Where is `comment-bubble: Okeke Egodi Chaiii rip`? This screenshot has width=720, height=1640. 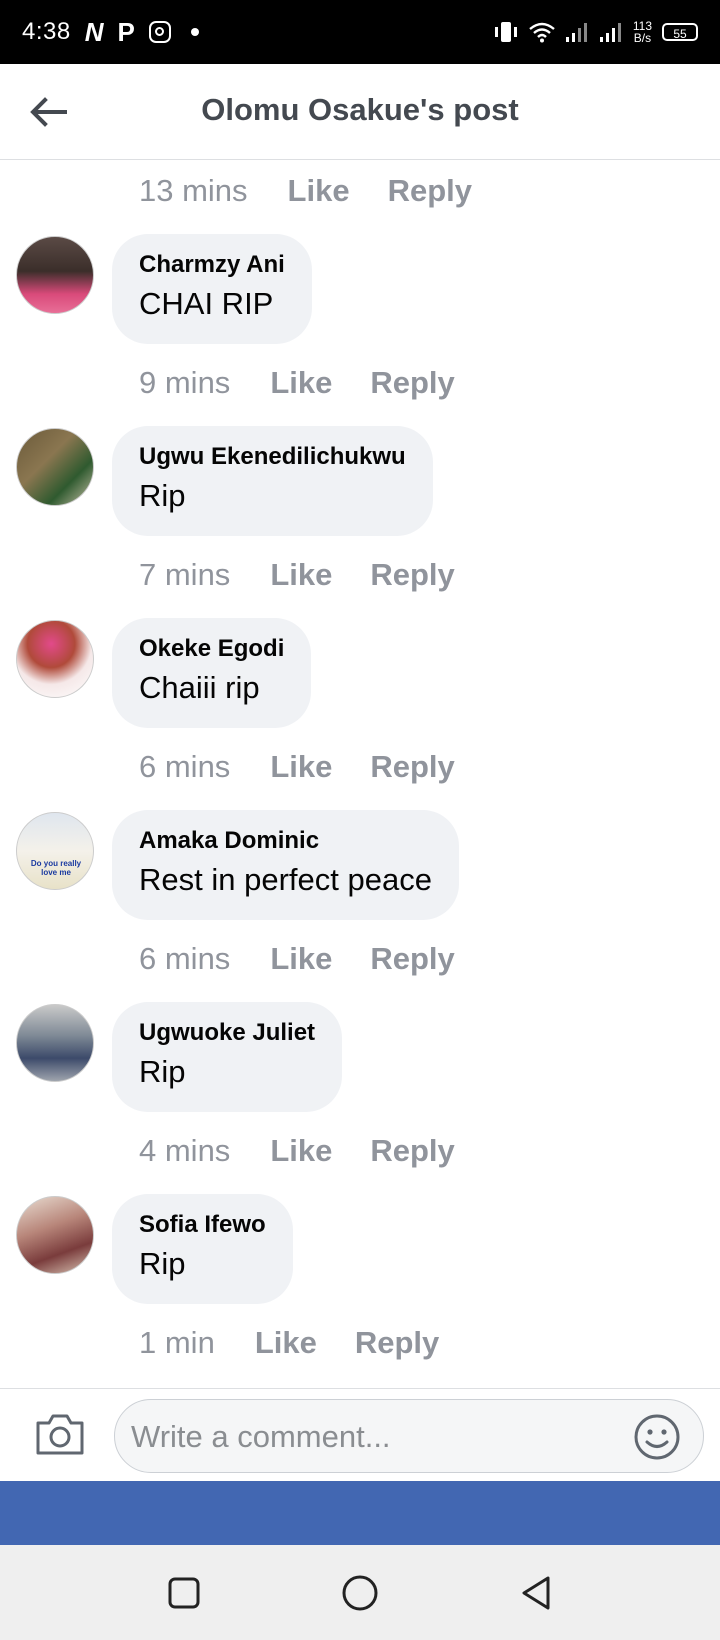
comment-bubble: Okeke Egodi Chaiii rip is located at coordinates (212, 673).